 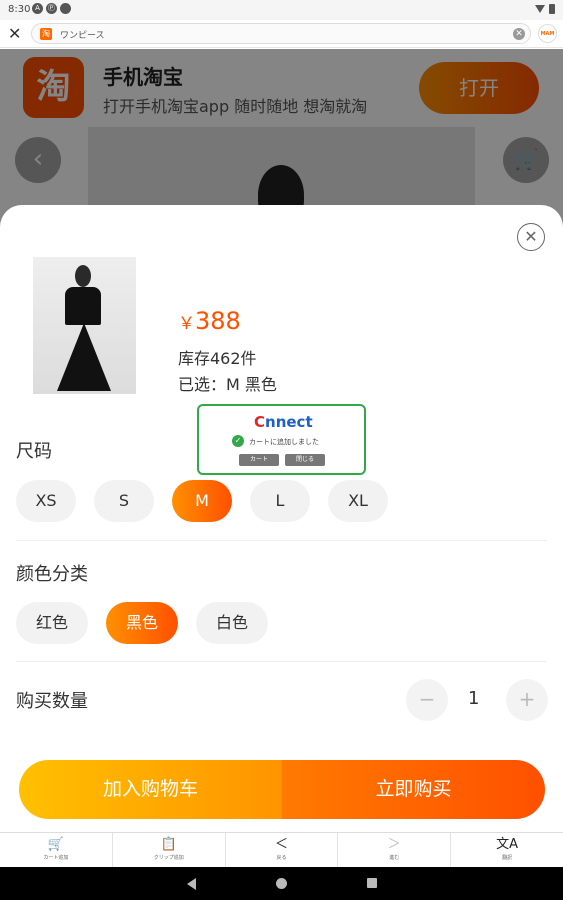 I want to click on size-section-title: 尺码, so click(x=34, y=451).